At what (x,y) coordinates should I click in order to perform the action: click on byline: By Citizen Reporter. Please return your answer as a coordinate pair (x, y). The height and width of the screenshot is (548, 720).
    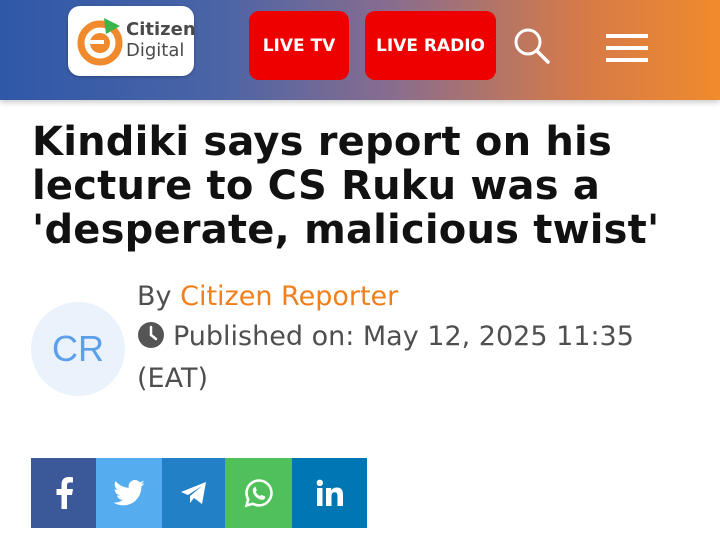
    Looking at the image, I should click on (417, 297).